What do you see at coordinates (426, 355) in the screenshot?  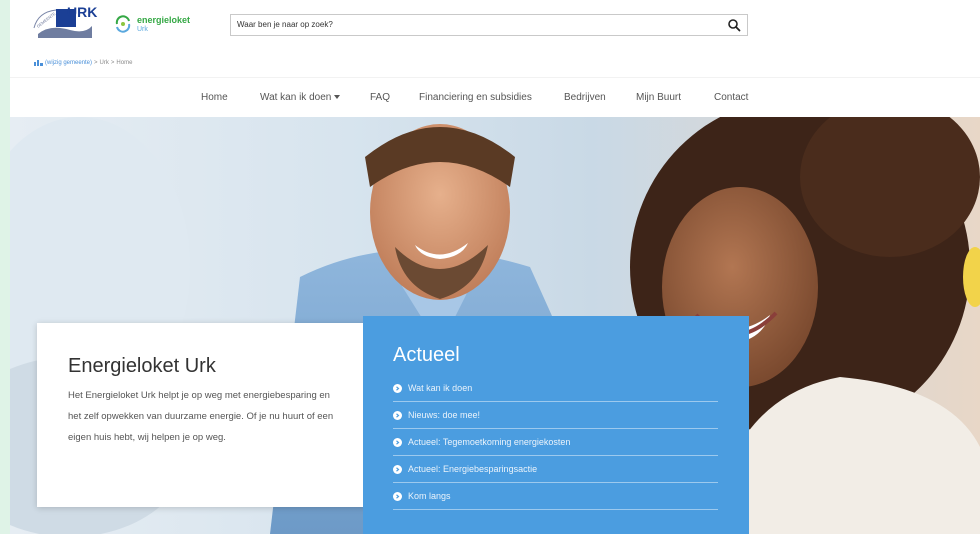 I see `actueel-title: Actueel` at bounding box center [426, 355].